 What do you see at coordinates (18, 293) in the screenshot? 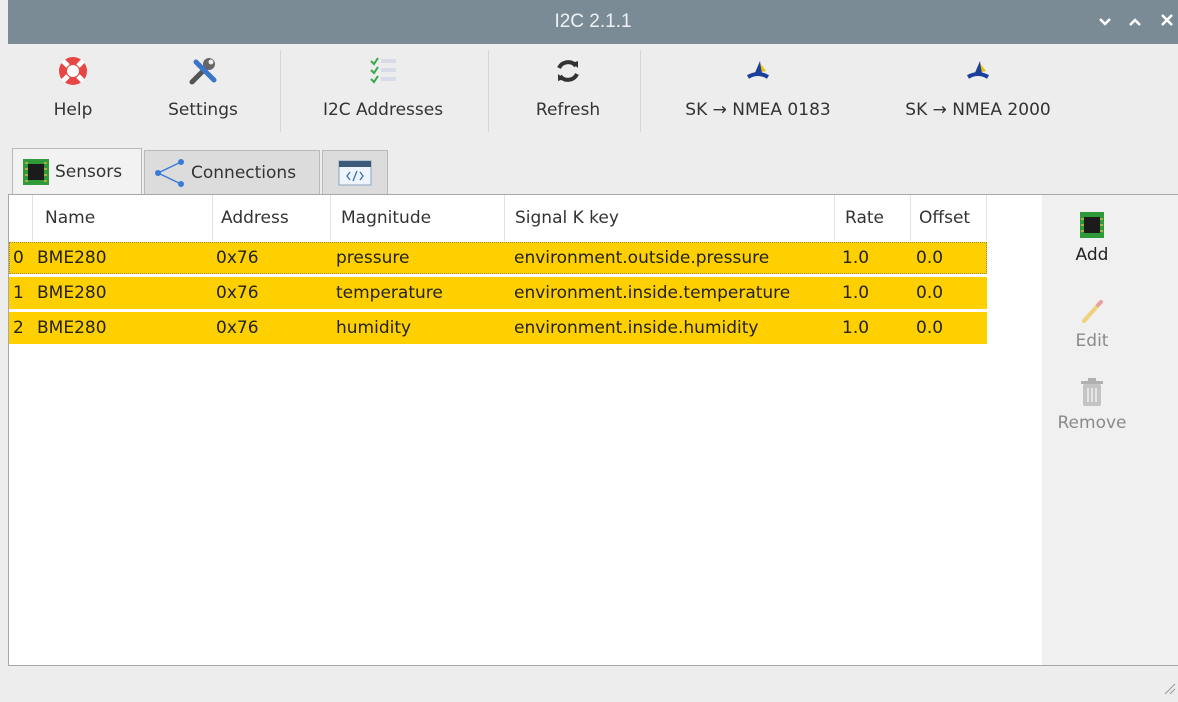
I see `row-index: 1` at bounding box center [18, 293].